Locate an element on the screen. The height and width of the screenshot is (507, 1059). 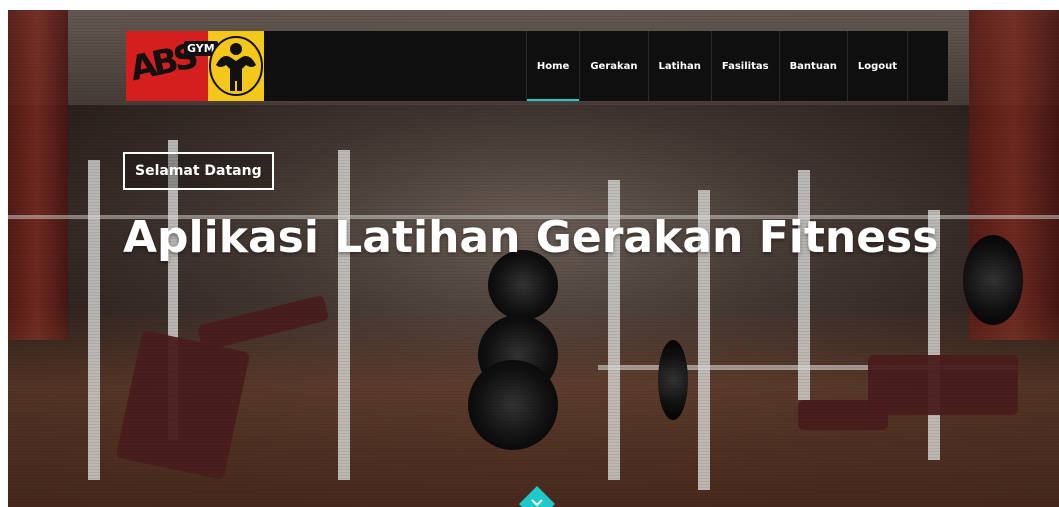
nav-gerakan: Gerakan is located at coordinates (613, 66).